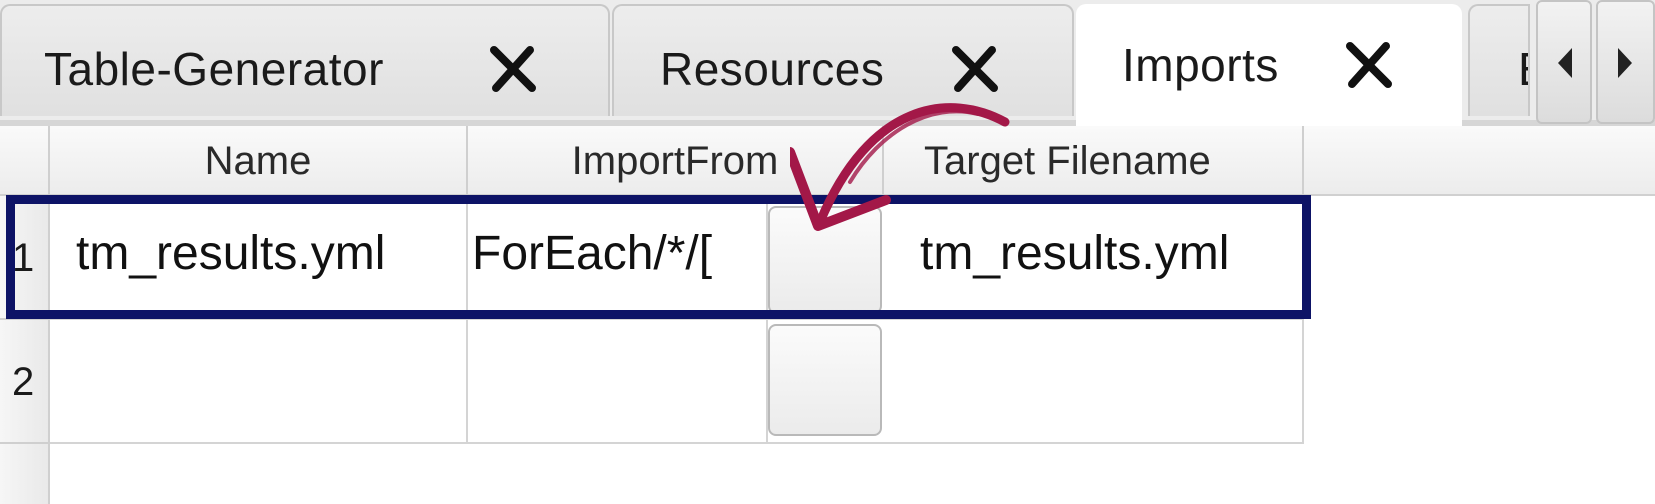 This screenshot has height=504, width=1655. Describe the element at coordinates (676, 161) in the screenshot. I see `column-header-import-from: ImportFrom` at that location.